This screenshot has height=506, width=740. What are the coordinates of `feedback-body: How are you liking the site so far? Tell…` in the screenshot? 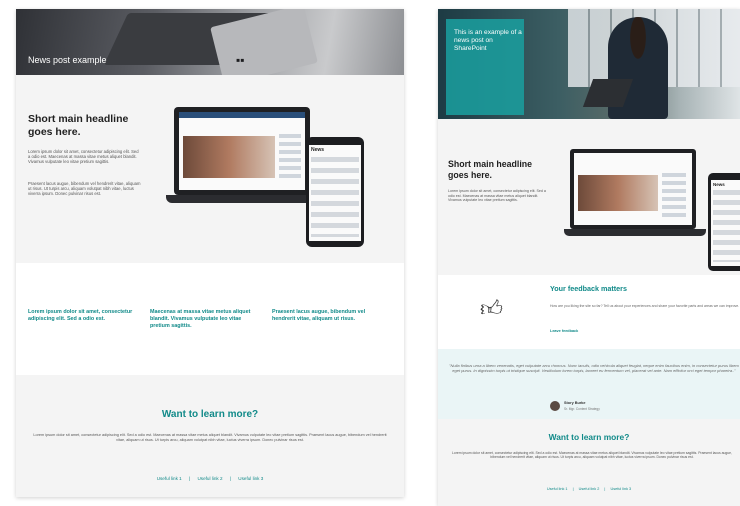 It's located at (645, 306).